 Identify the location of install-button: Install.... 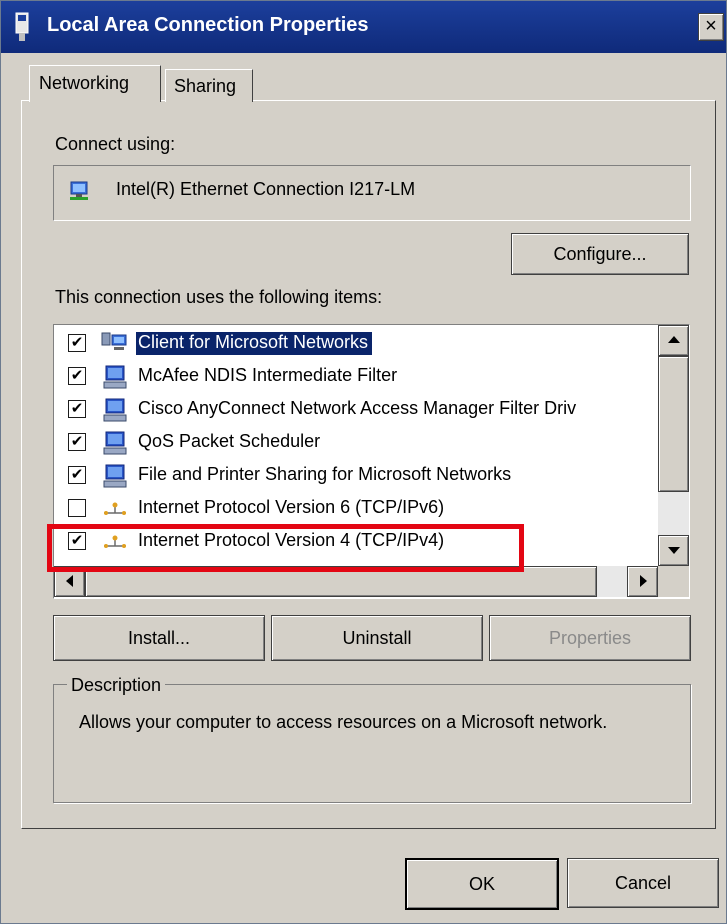
(159, 638).